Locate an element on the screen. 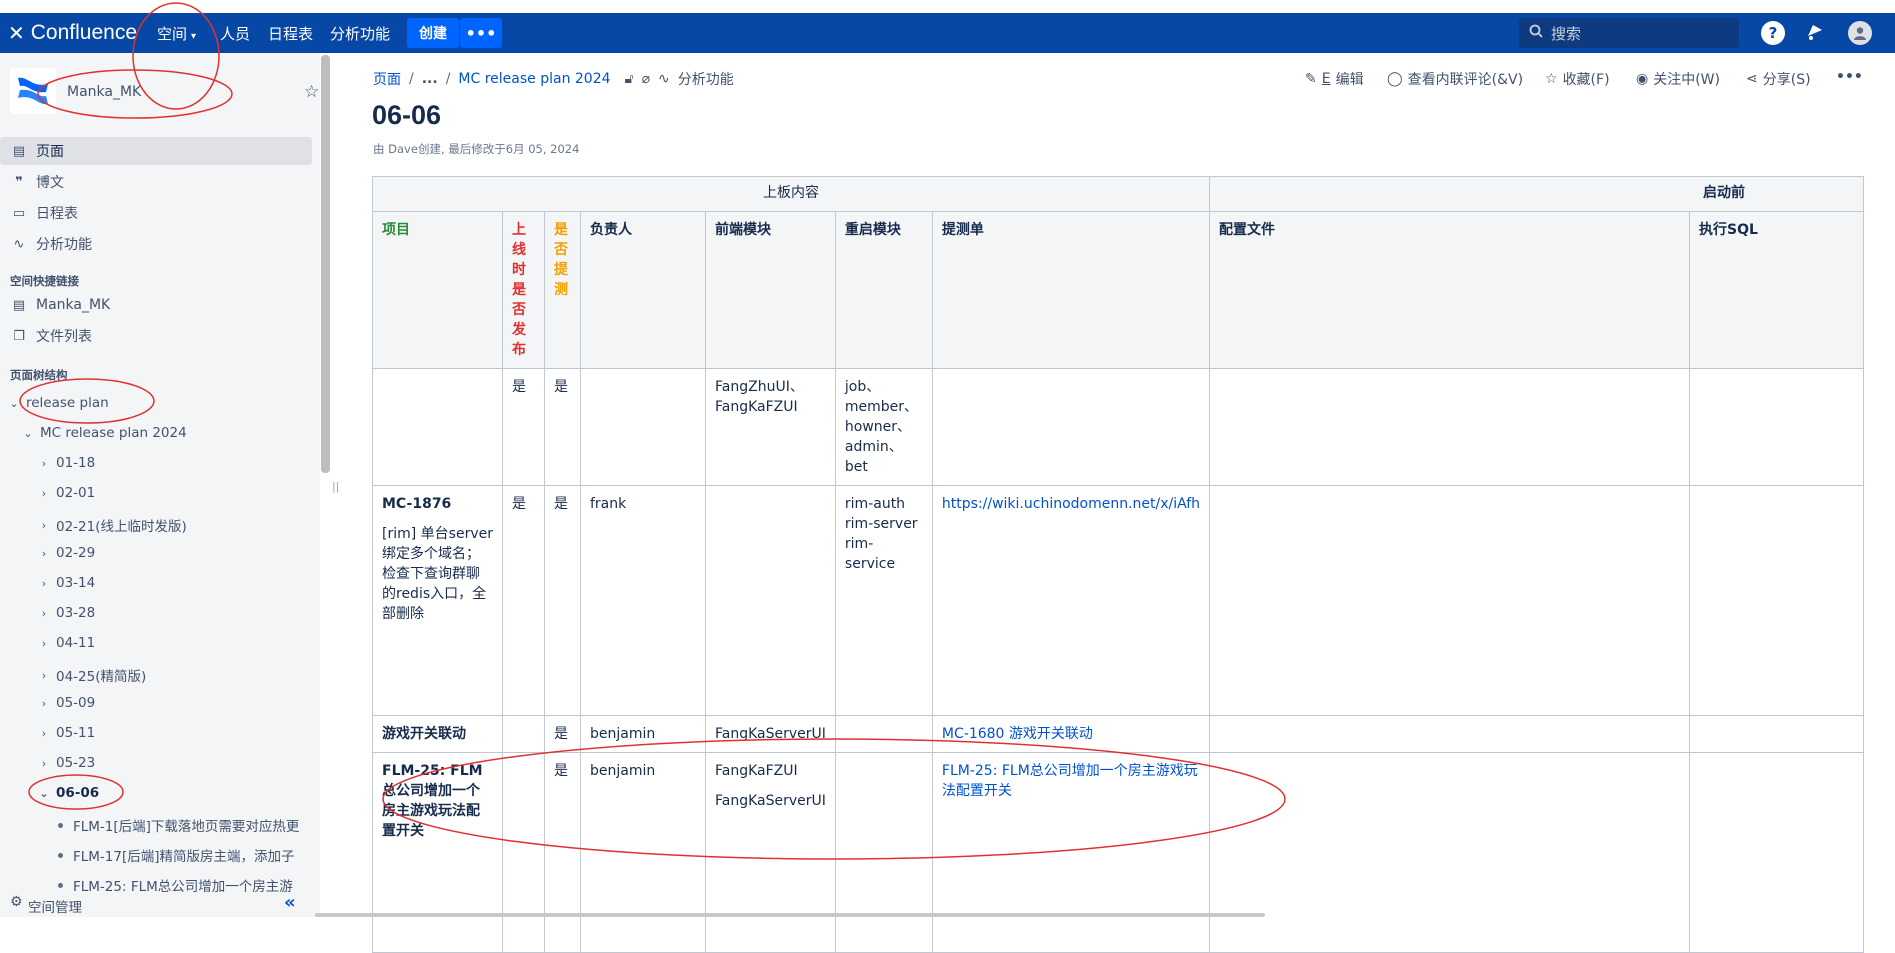  header-char: 上 is located at coordinates (519, 230).